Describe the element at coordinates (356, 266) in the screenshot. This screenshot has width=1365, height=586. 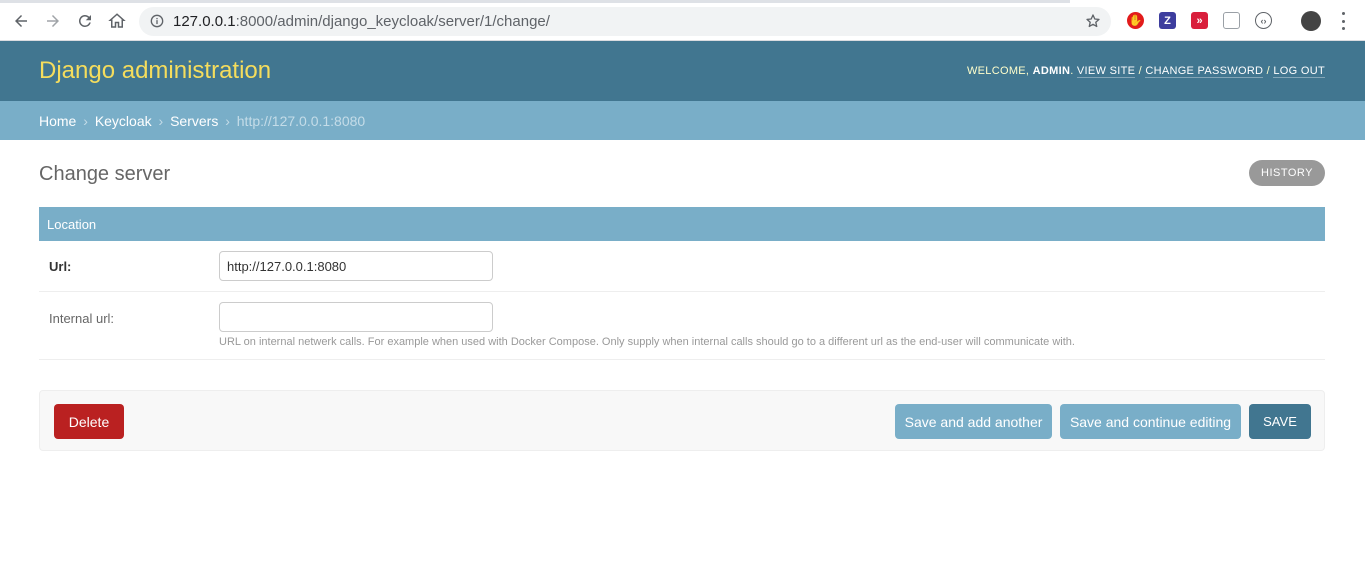
I see `url-input` at that location.